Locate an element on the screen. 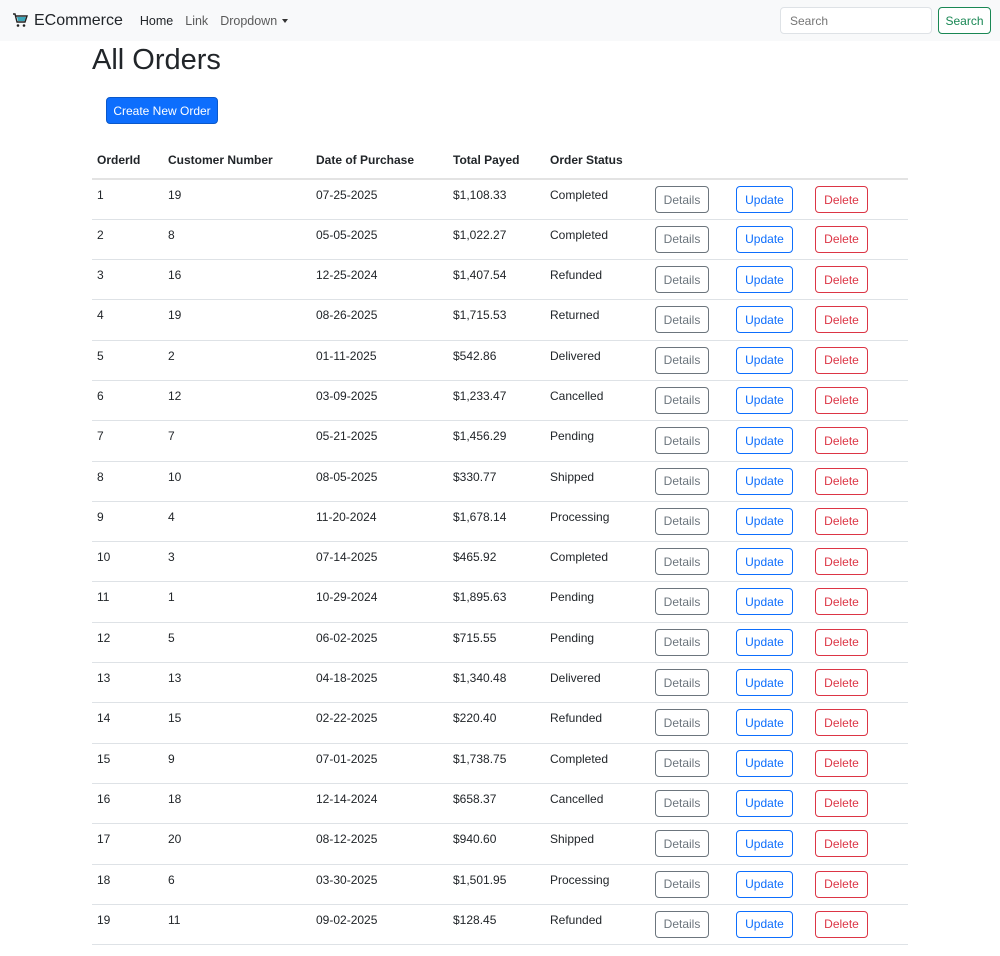 This screenshot has height=956, width=1000. date-of-purchase-cell: 05-05-2025 is located at coordinates (379, 240).